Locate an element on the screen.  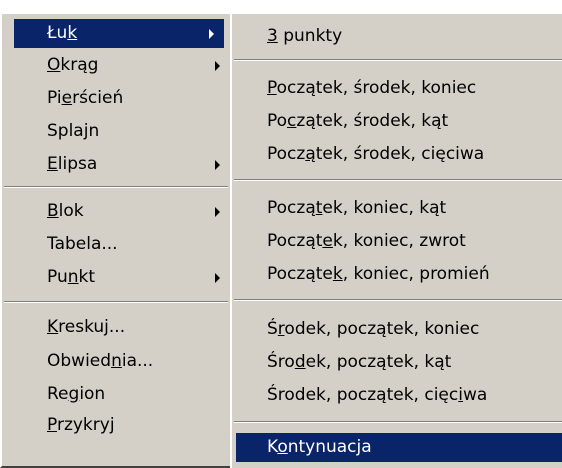
menu-item-label: Region is located at coordinates (76, 394).